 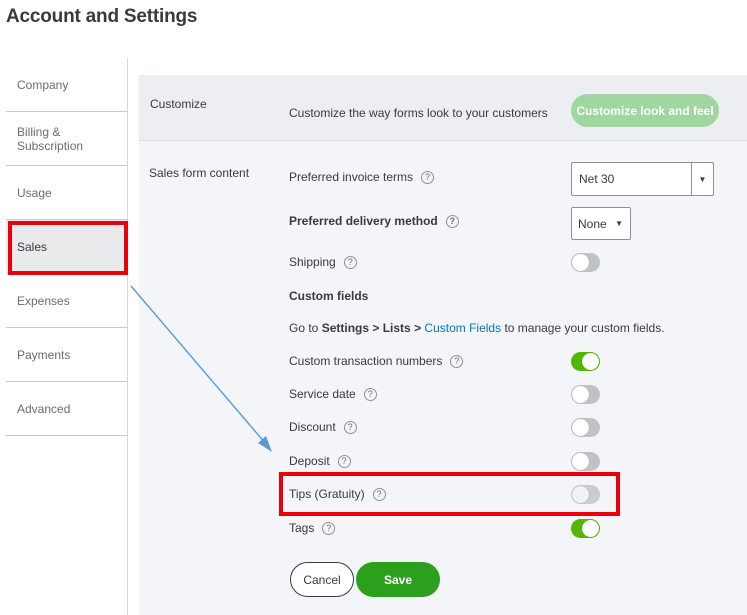 What do you see at coordinates (302, 528) in the screenshot?
I see `tags-text: Tags` at bounding box center [302, 528].